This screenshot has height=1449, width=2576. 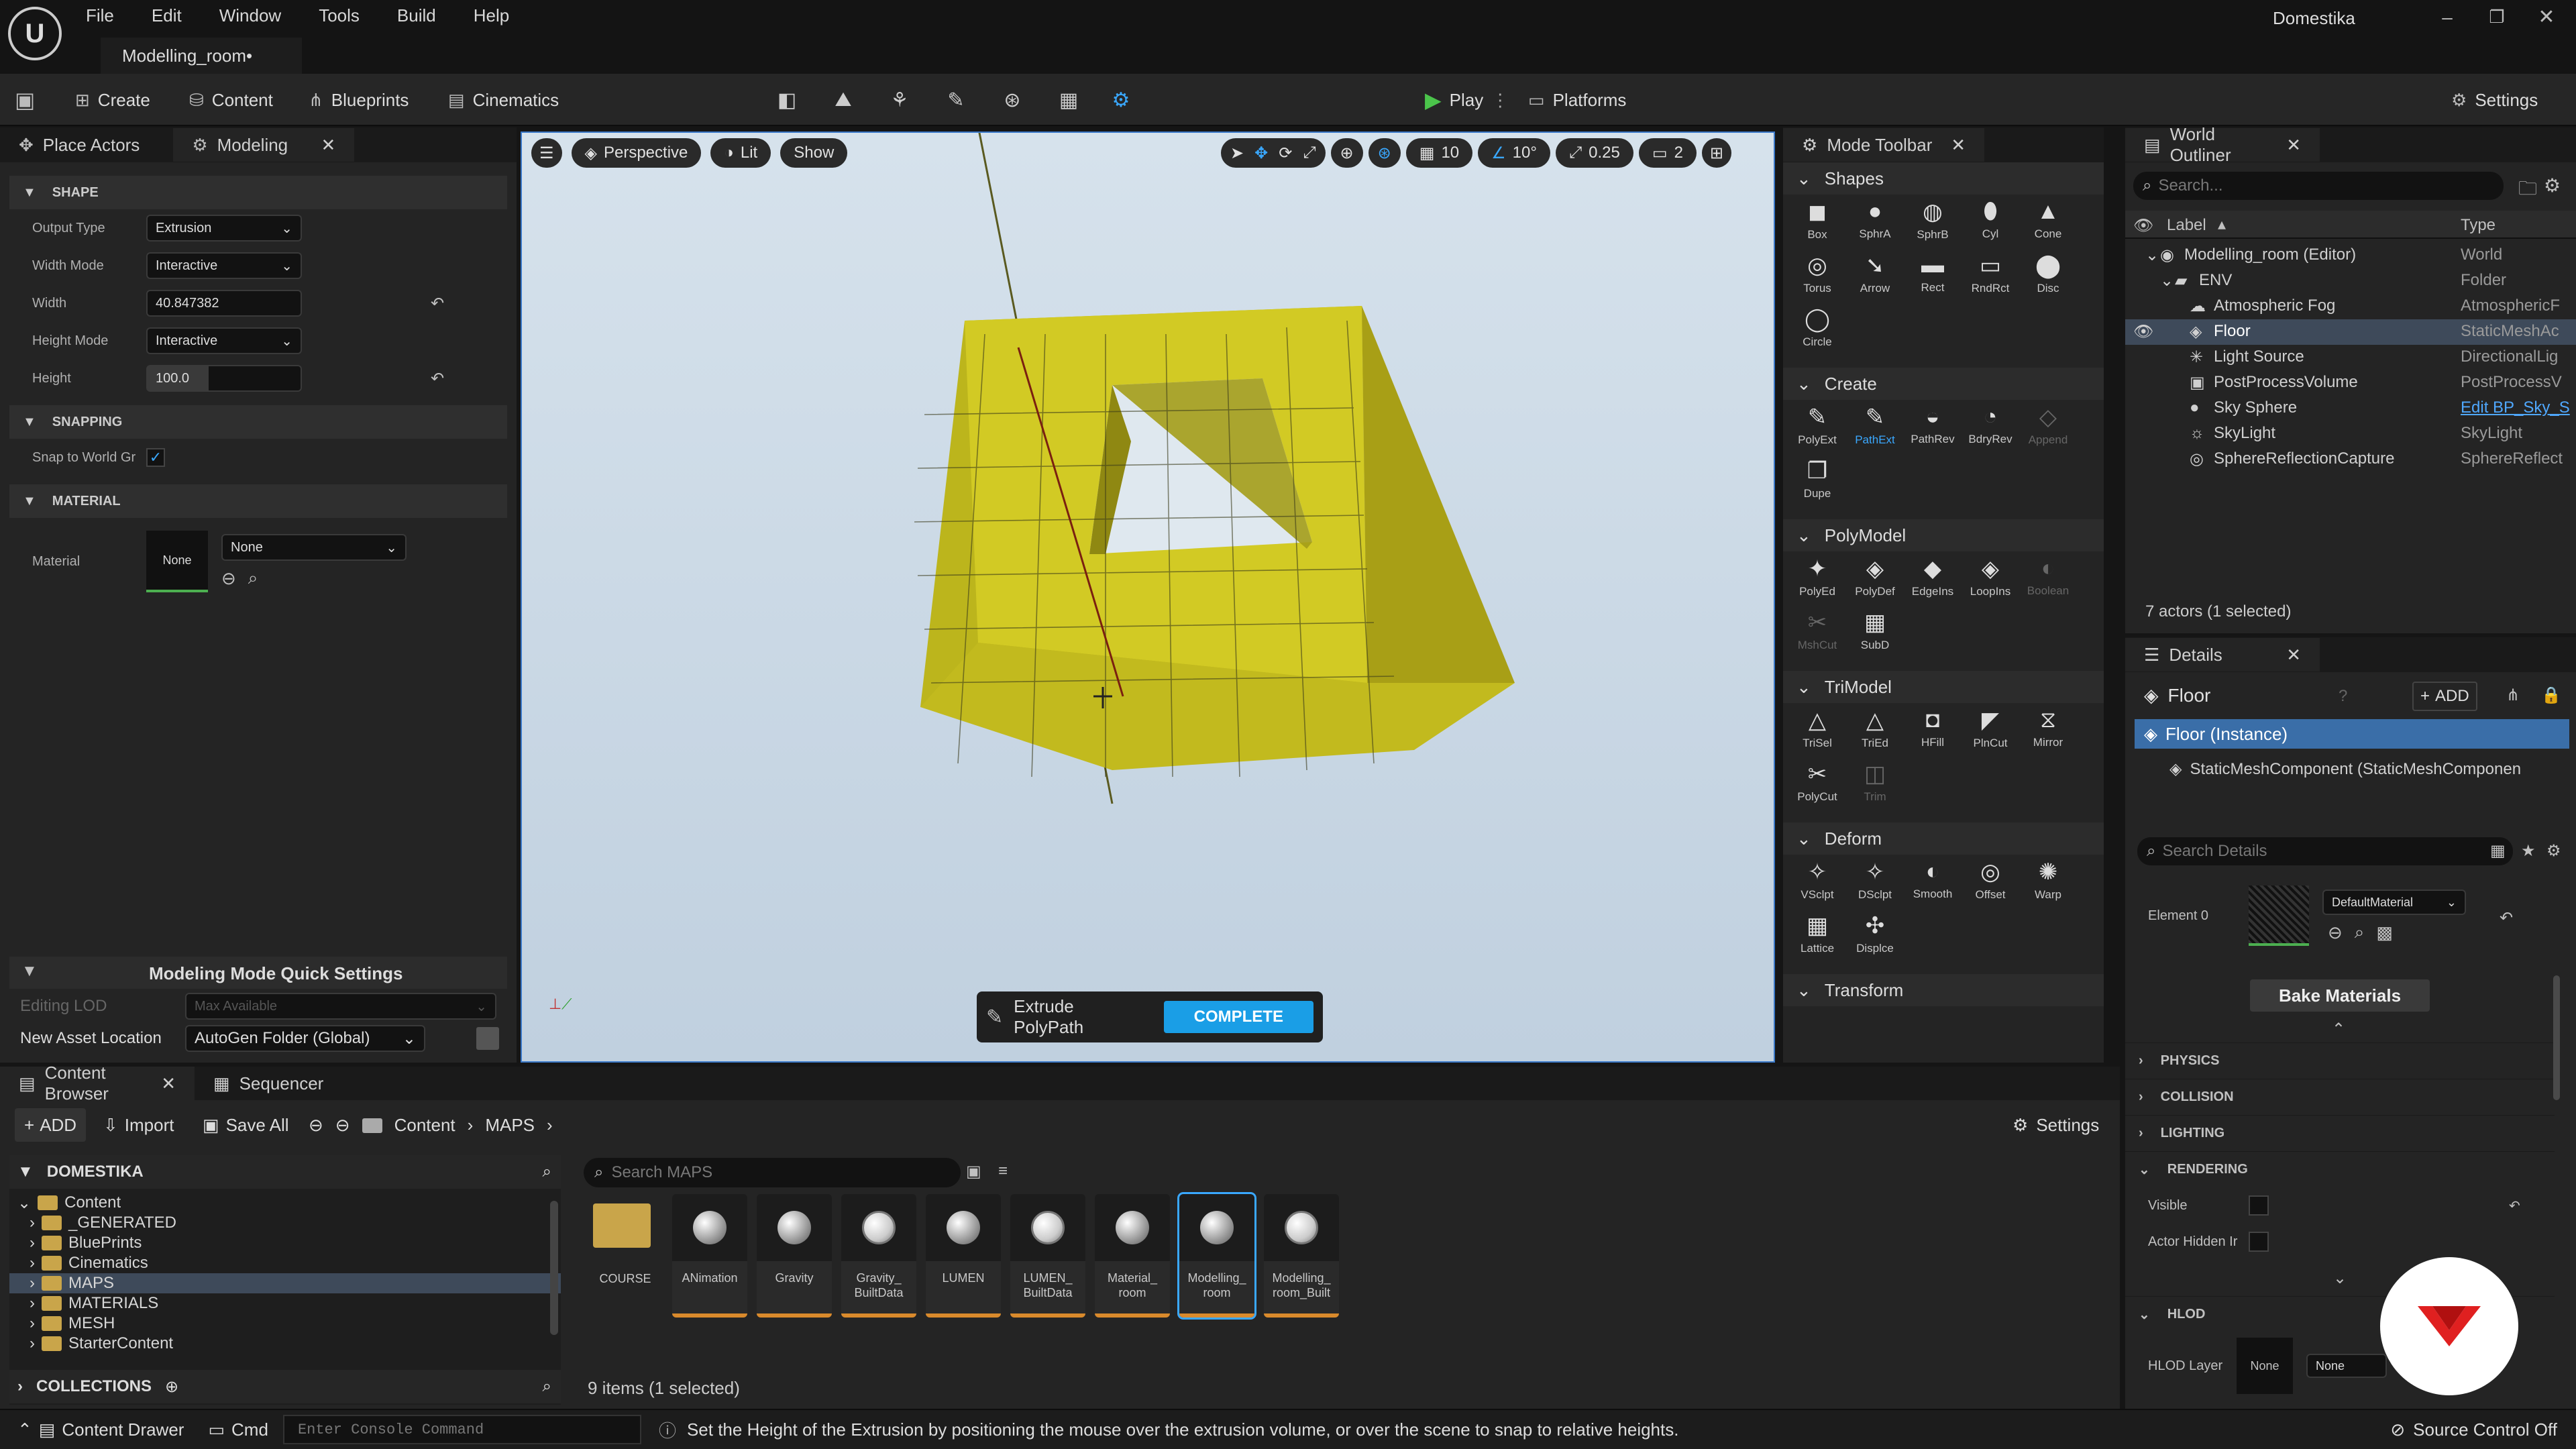 I want to click on asset-tile: Gravity_ BuiltData, so click(x=878, y=1256).